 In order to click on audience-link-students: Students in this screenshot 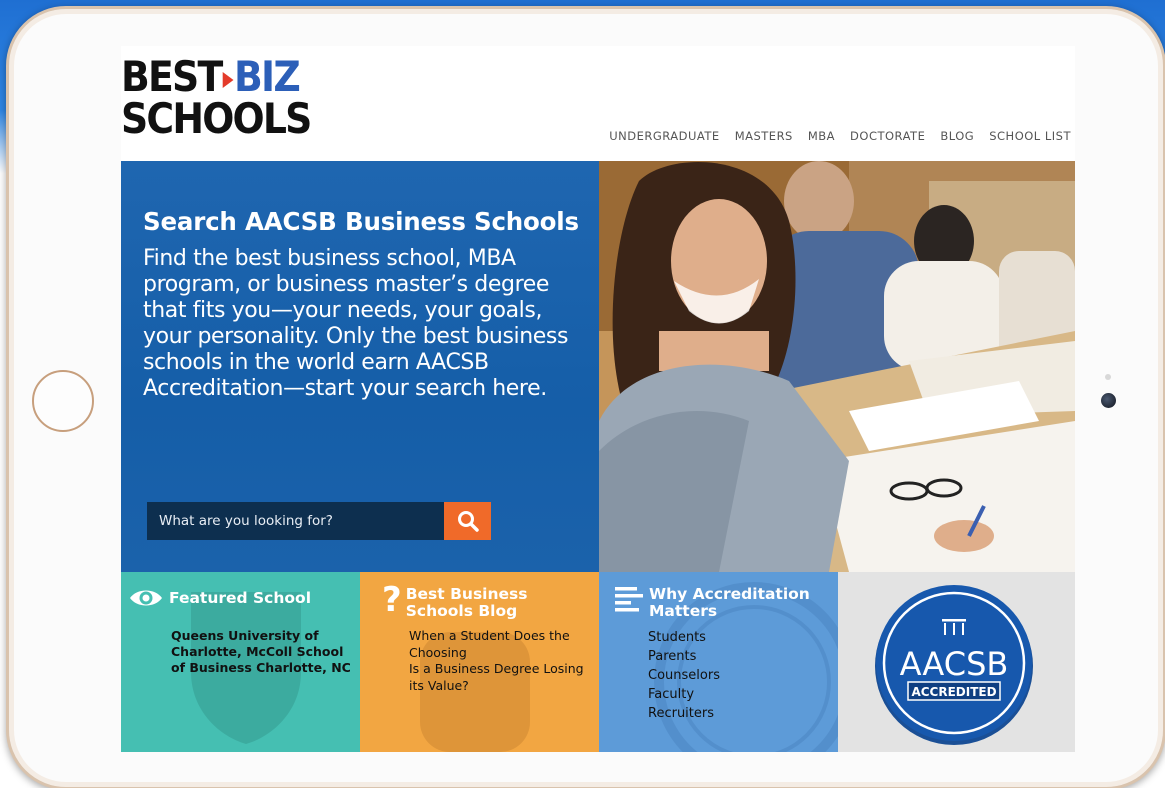, I will do `click(723, 637)`.